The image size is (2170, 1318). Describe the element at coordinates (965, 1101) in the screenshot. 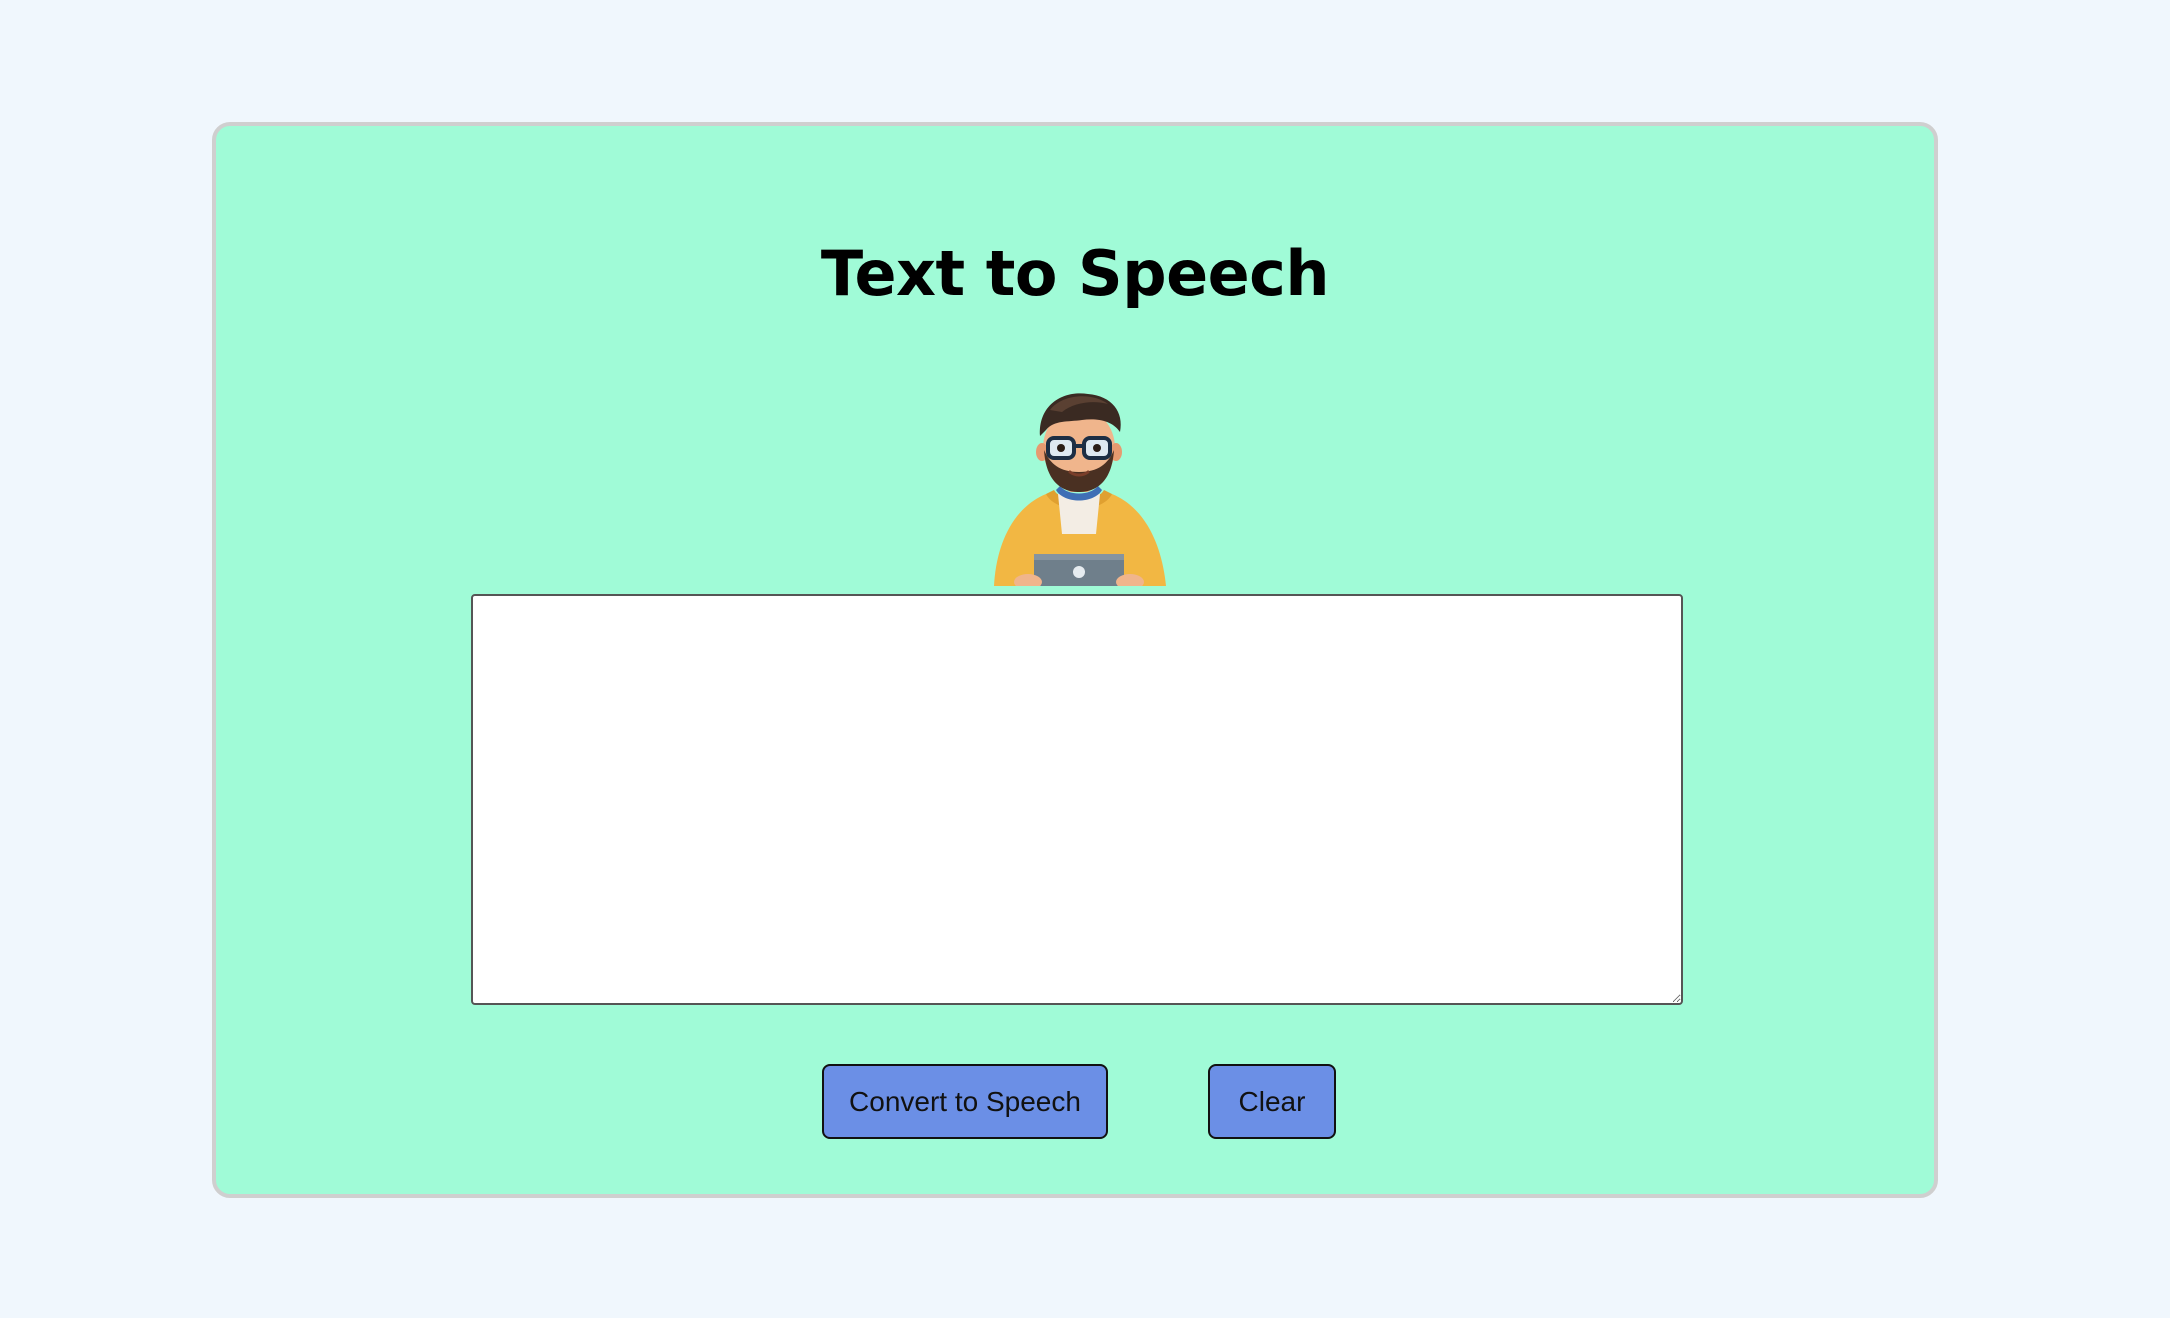

I see `convert-to-speech-button: Convert to Speech` at that location.